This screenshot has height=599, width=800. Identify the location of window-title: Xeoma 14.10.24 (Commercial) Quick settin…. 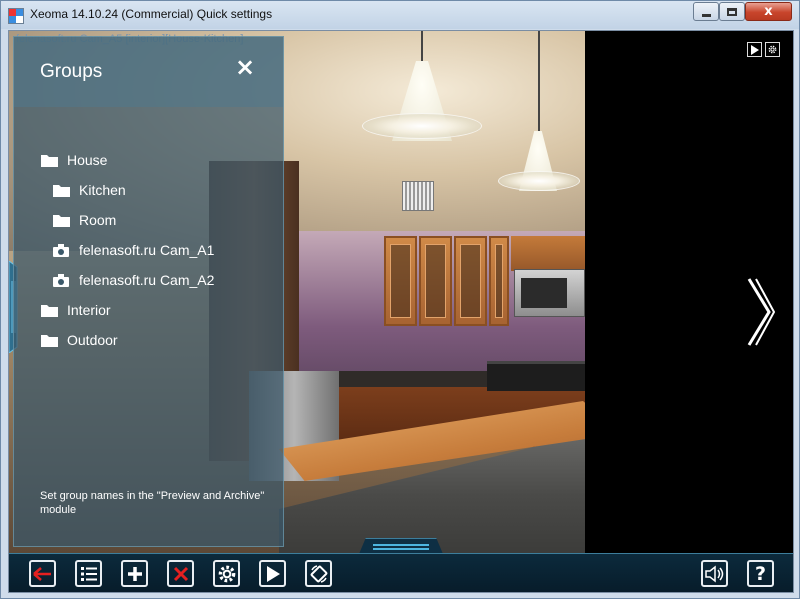
(151, 14).